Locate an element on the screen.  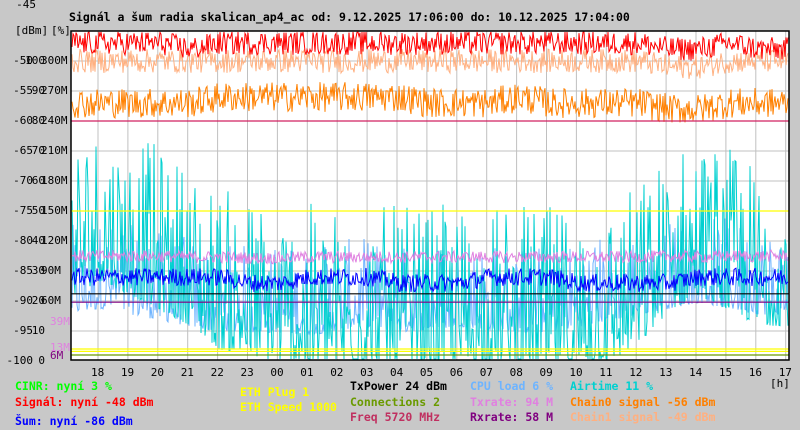
y-tick-rate: 150M is located at coordinates (54, 210).